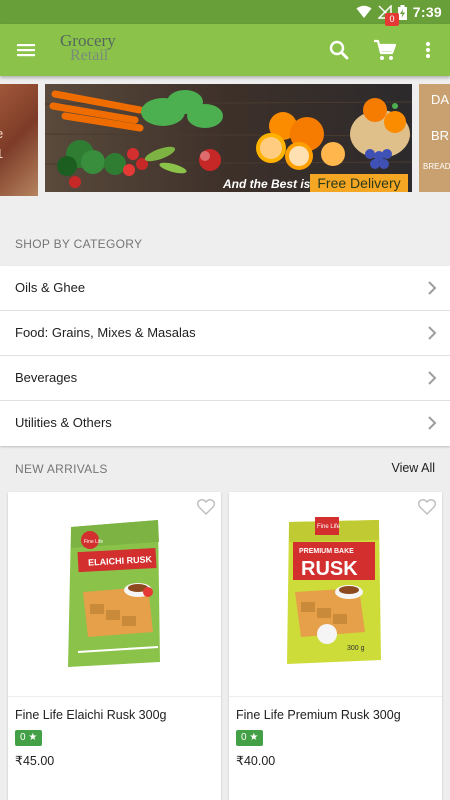 Image resolution: width=450 pixels, height=800 pixels. I want to click on new-arrivals-heading: NEW ARRIVALS, so click(61, 469).